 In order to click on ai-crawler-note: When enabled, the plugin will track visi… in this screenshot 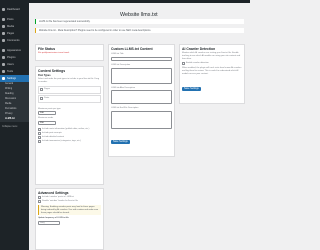, I will do `click(212, 71)`.